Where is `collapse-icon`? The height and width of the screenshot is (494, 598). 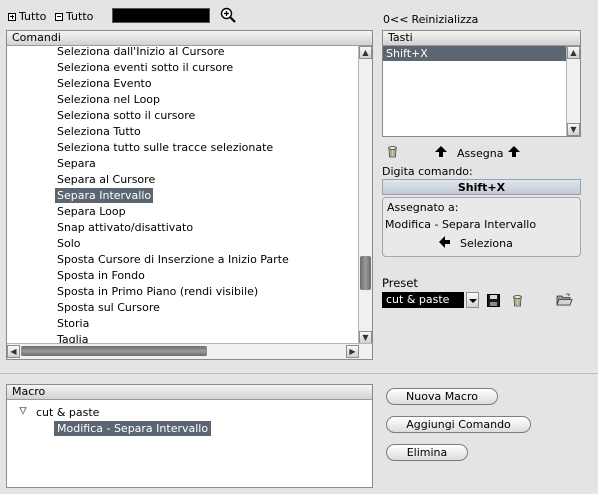
collapse-icon is located at coordinates (59, 16).